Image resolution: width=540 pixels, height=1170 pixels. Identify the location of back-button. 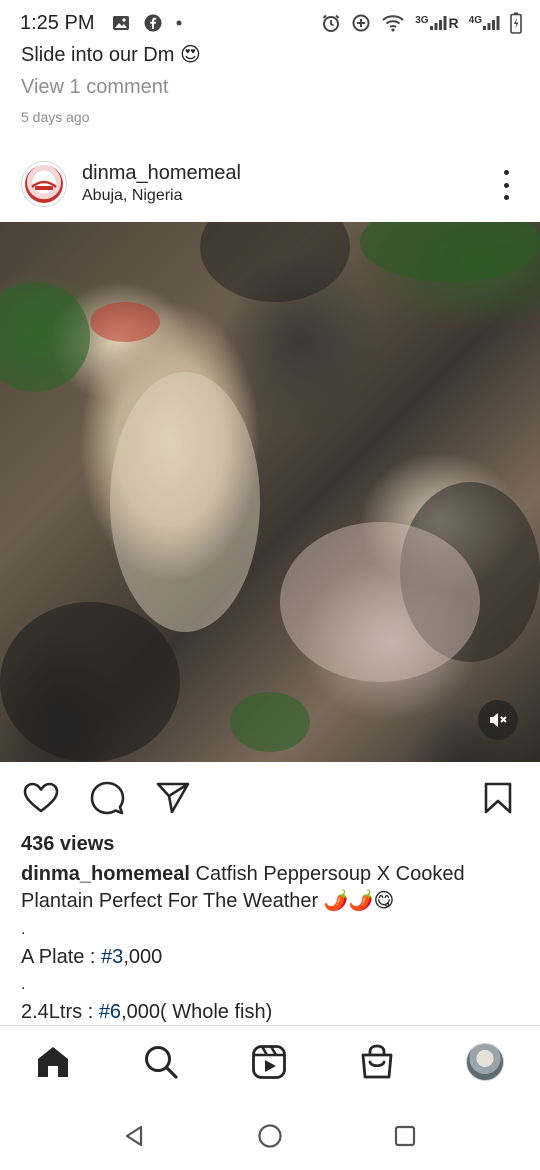
(134, 1136).